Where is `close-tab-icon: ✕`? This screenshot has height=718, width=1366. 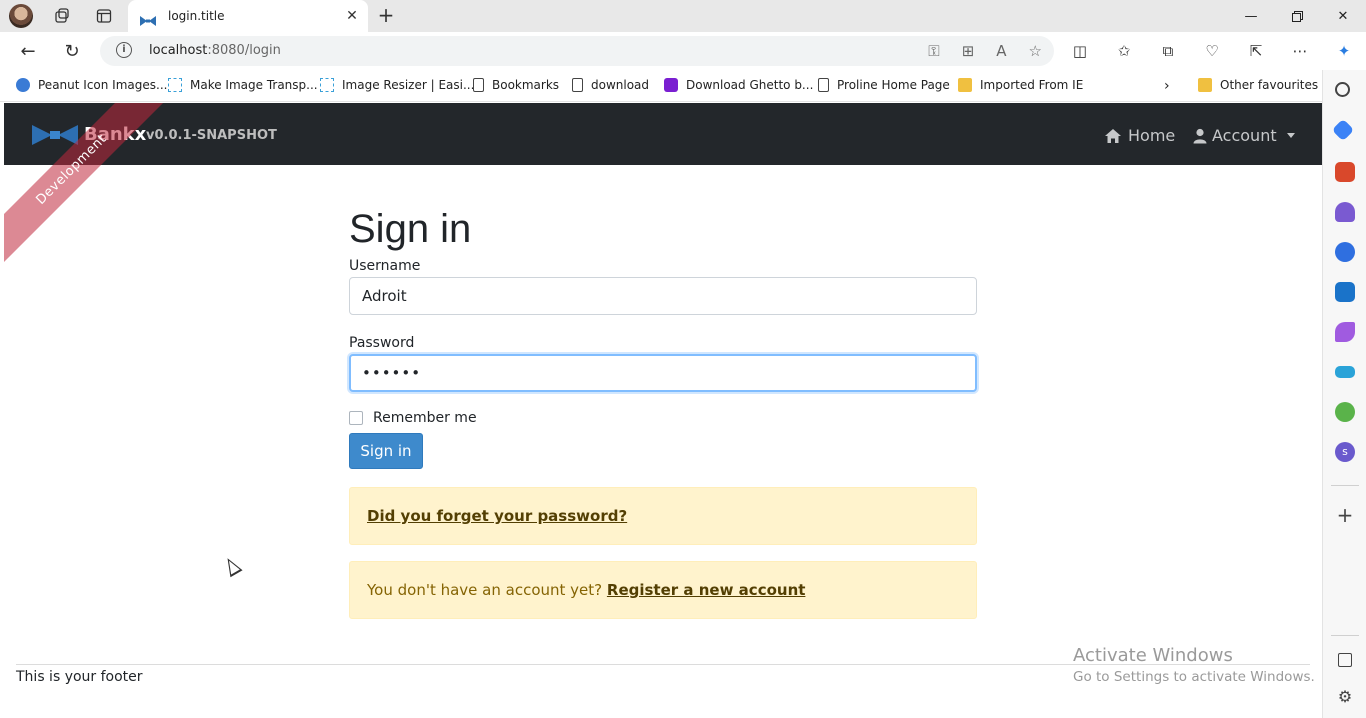
close-tab-icon: ✕ is located at coordinates (352, 16).